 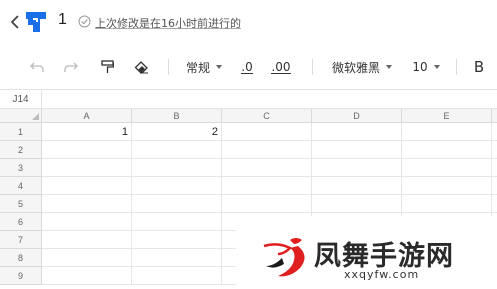 I want to click on decrease-decimal-button: .0, so click(x=247, y=67).